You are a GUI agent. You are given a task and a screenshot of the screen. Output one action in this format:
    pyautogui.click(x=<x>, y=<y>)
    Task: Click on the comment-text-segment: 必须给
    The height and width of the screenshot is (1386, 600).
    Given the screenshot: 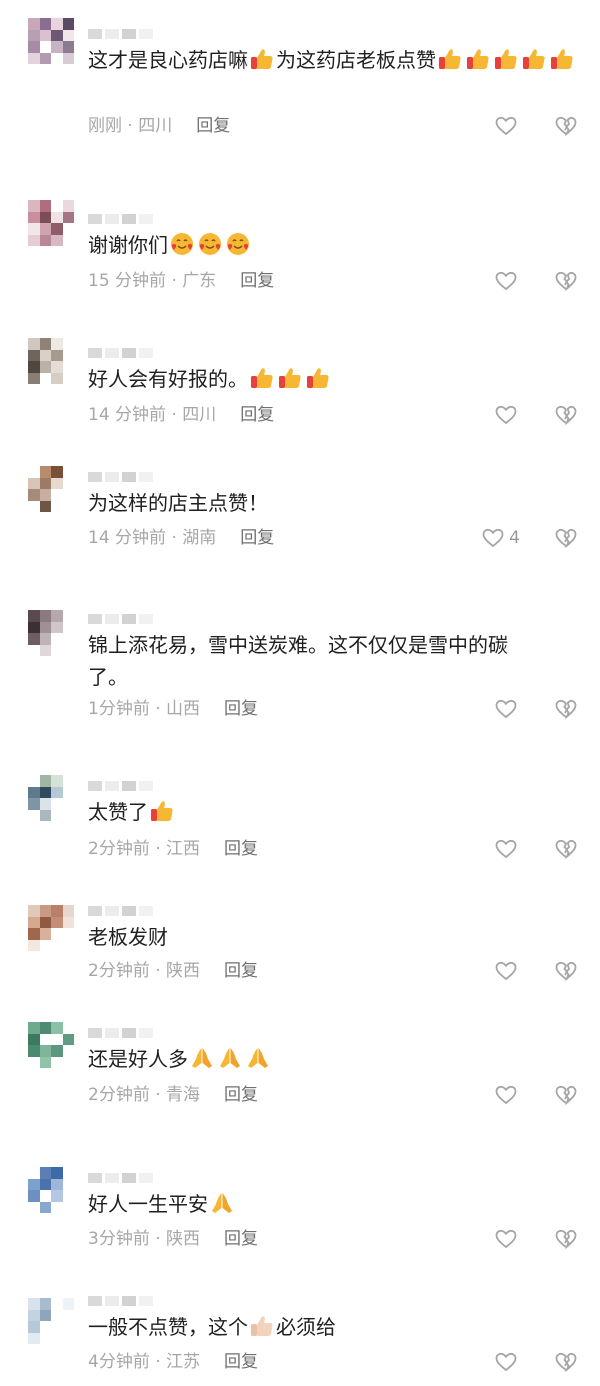 What is the action you would take?
    pyautogui.click(x=306, y=1327)
    